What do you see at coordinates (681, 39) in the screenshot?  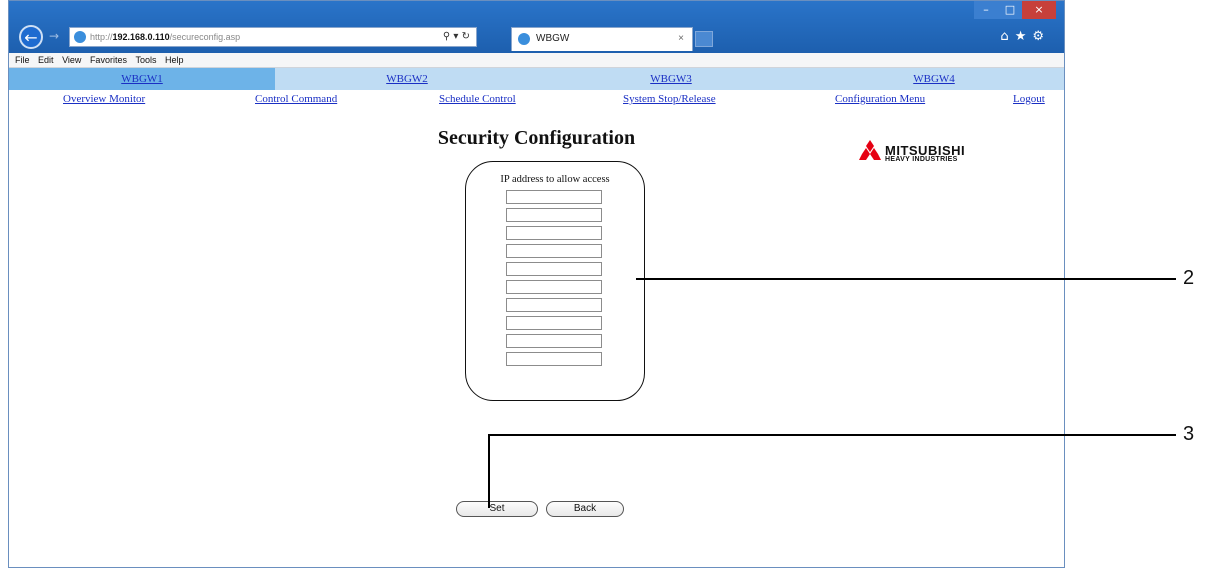 I see `tab-close-icon: ×` at bounding box center [681, 39].